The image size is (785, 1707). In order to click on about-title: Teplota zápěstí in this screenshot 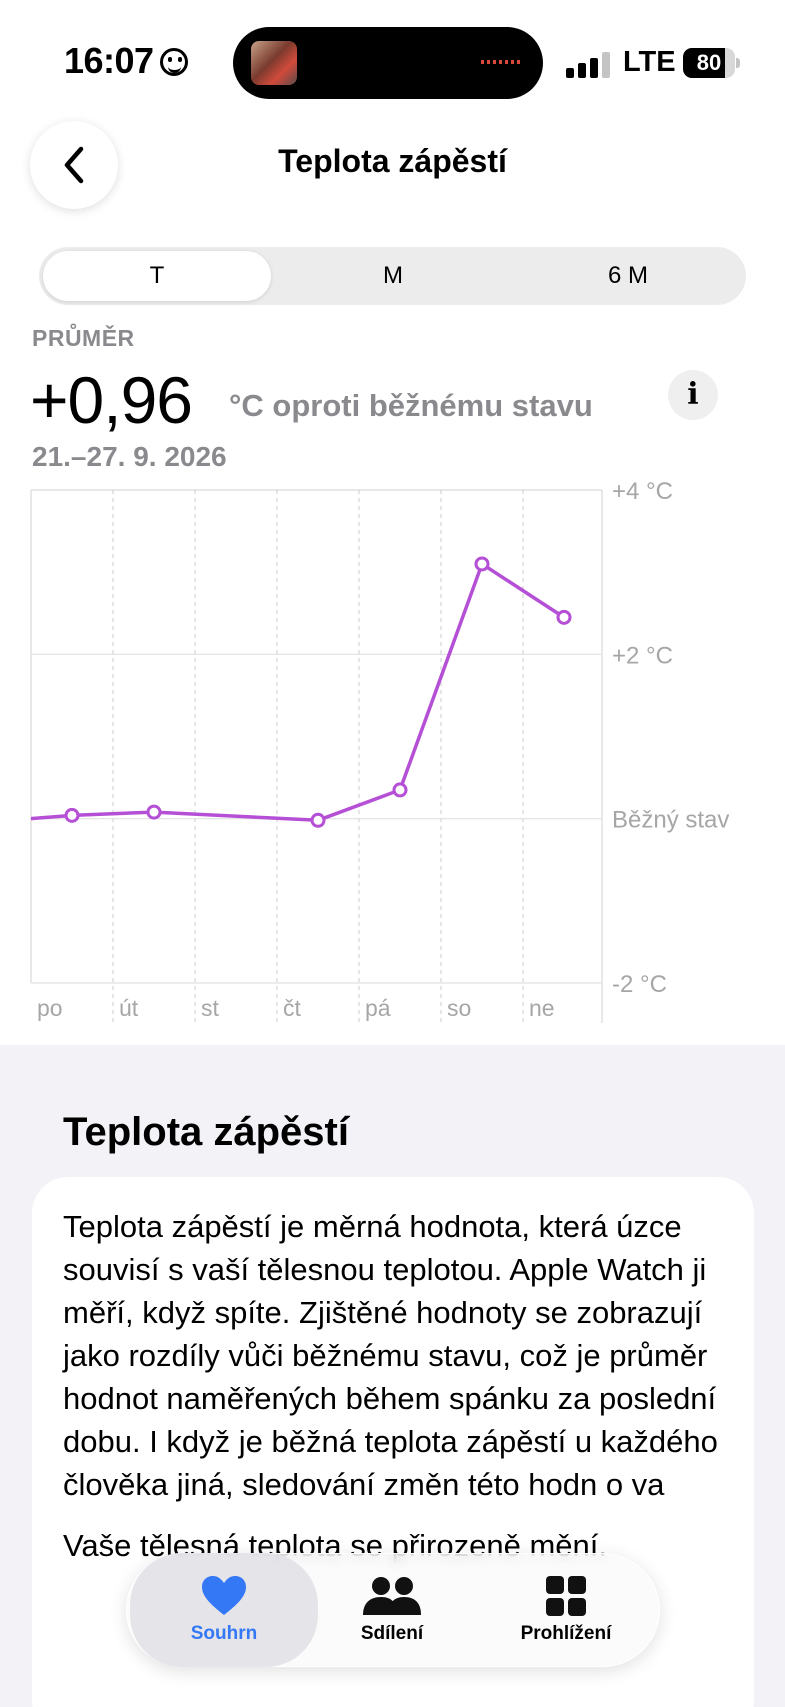, I will do `click(206, 1132)`.